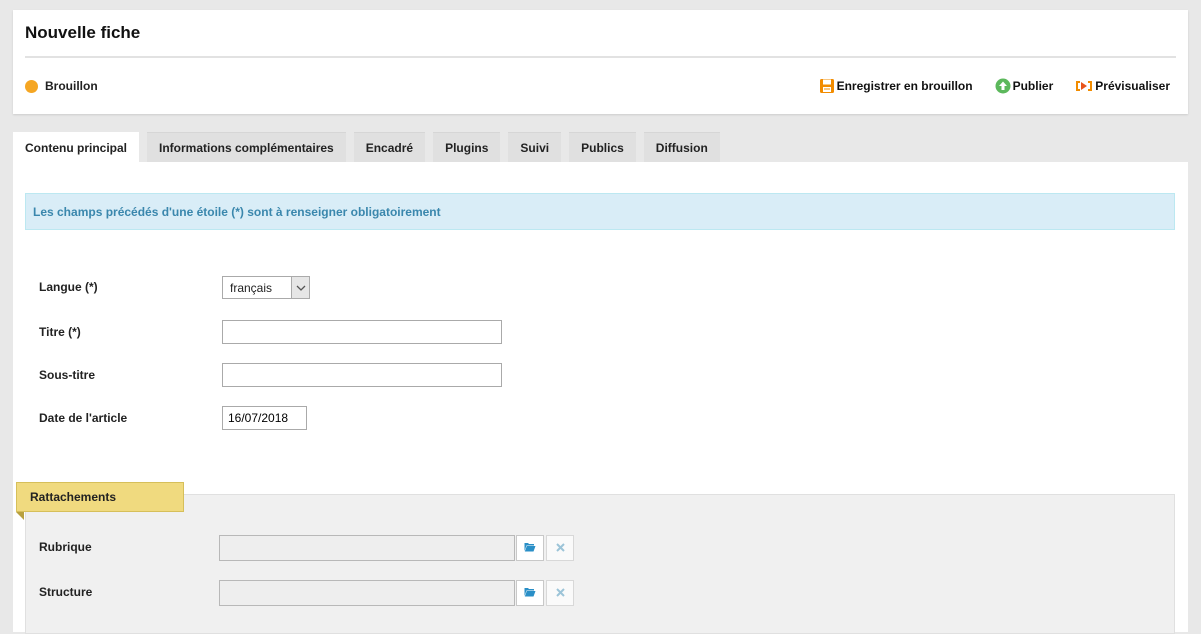 The image size is (1201, 634). I want to click on save-icon, so click(827, 86).